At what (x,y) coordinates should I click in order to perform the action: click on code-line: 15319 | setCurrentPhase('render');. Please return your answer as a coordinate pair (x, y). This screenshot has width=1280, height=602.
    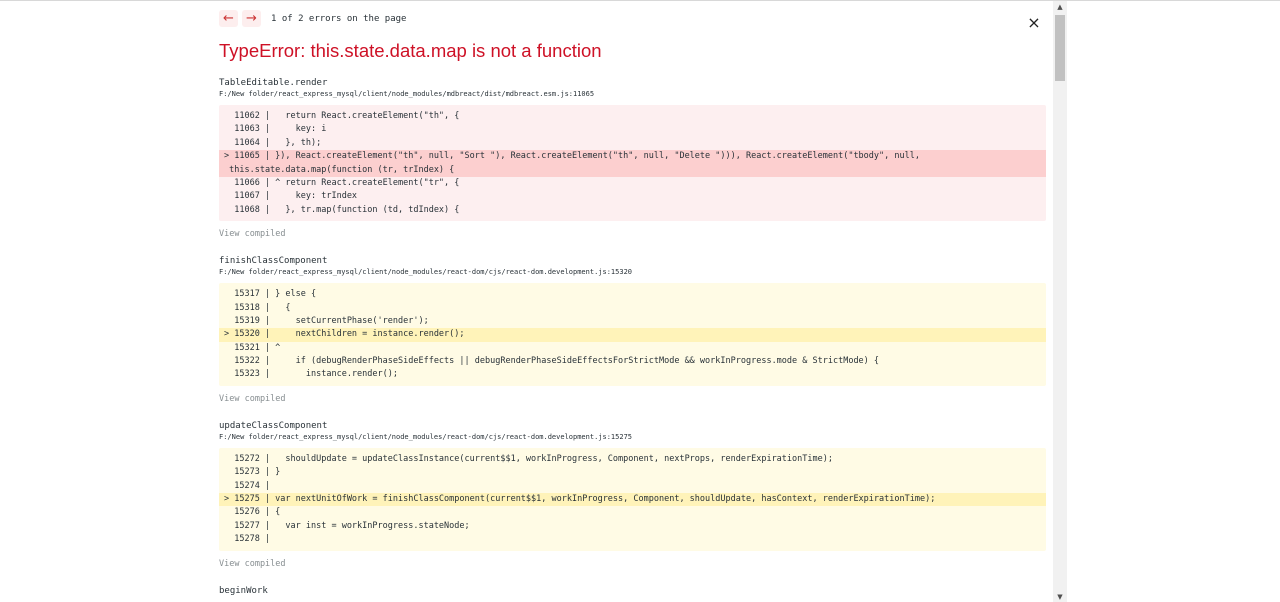
    Looking at the image, I should click on (326, 320).